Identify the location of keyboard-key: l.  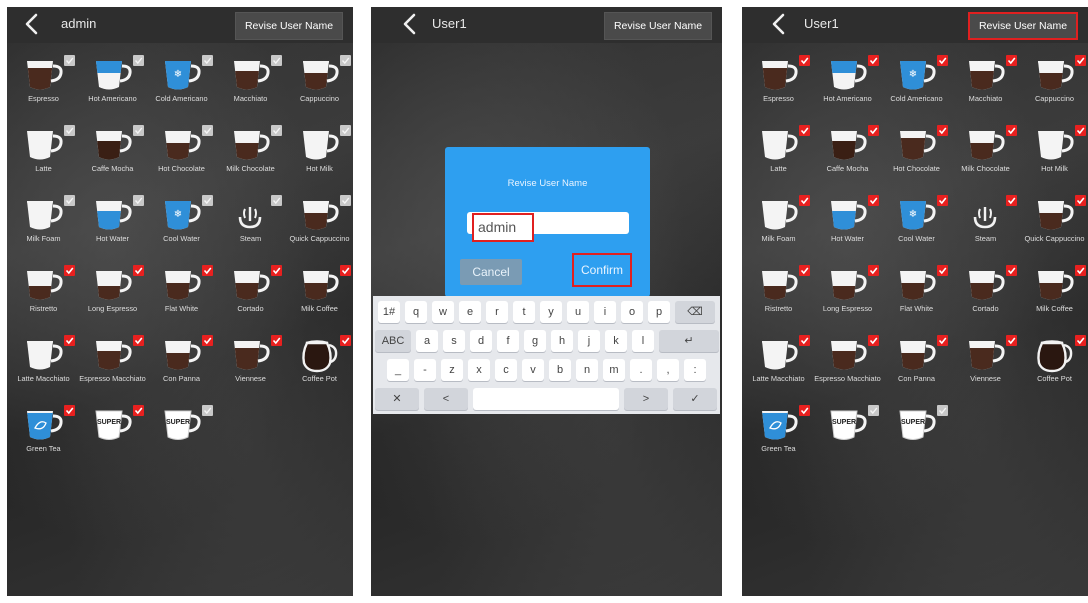
(643, 341).